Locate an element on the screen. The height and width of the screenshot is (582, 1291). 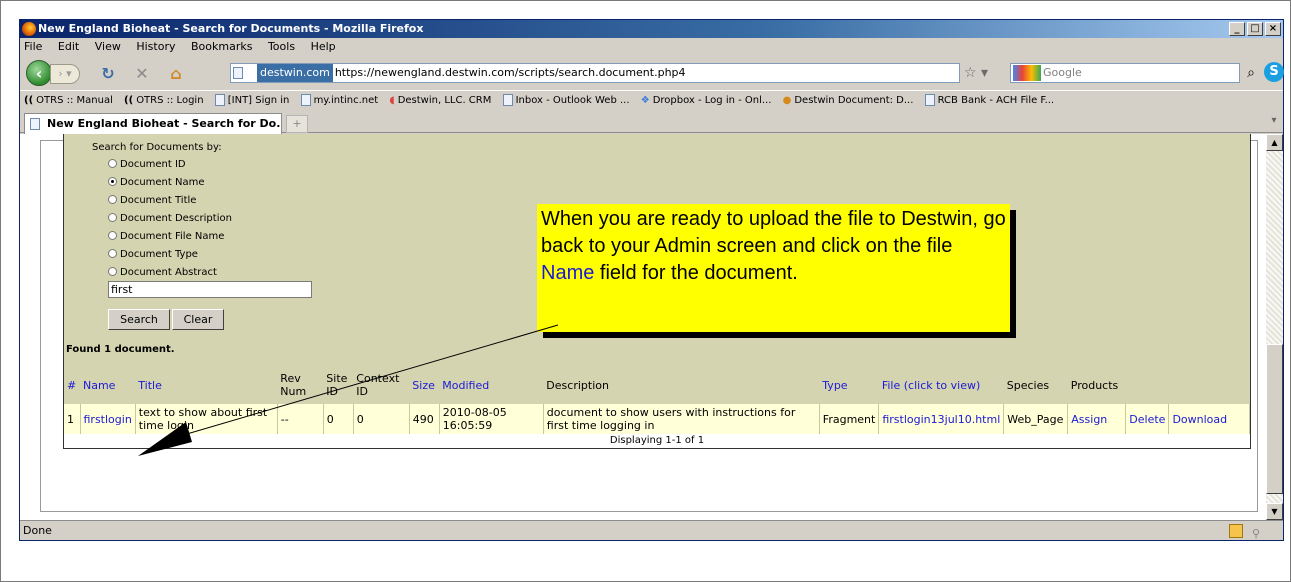
col-name: Name is located at coordinates (108, 385).